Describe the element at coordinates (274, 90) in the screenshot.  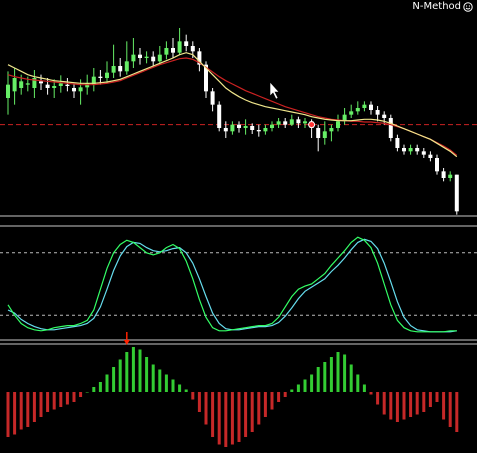
I see `mouse-cursor-icon` at that location.